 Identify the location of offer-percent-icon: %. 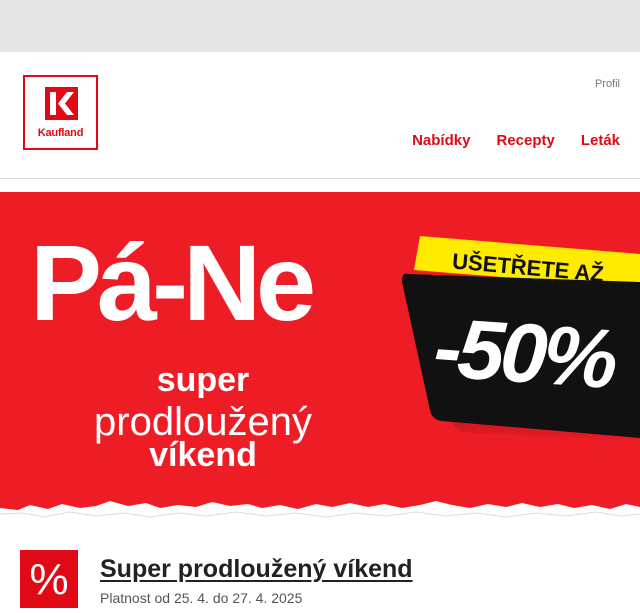
(49, 579).